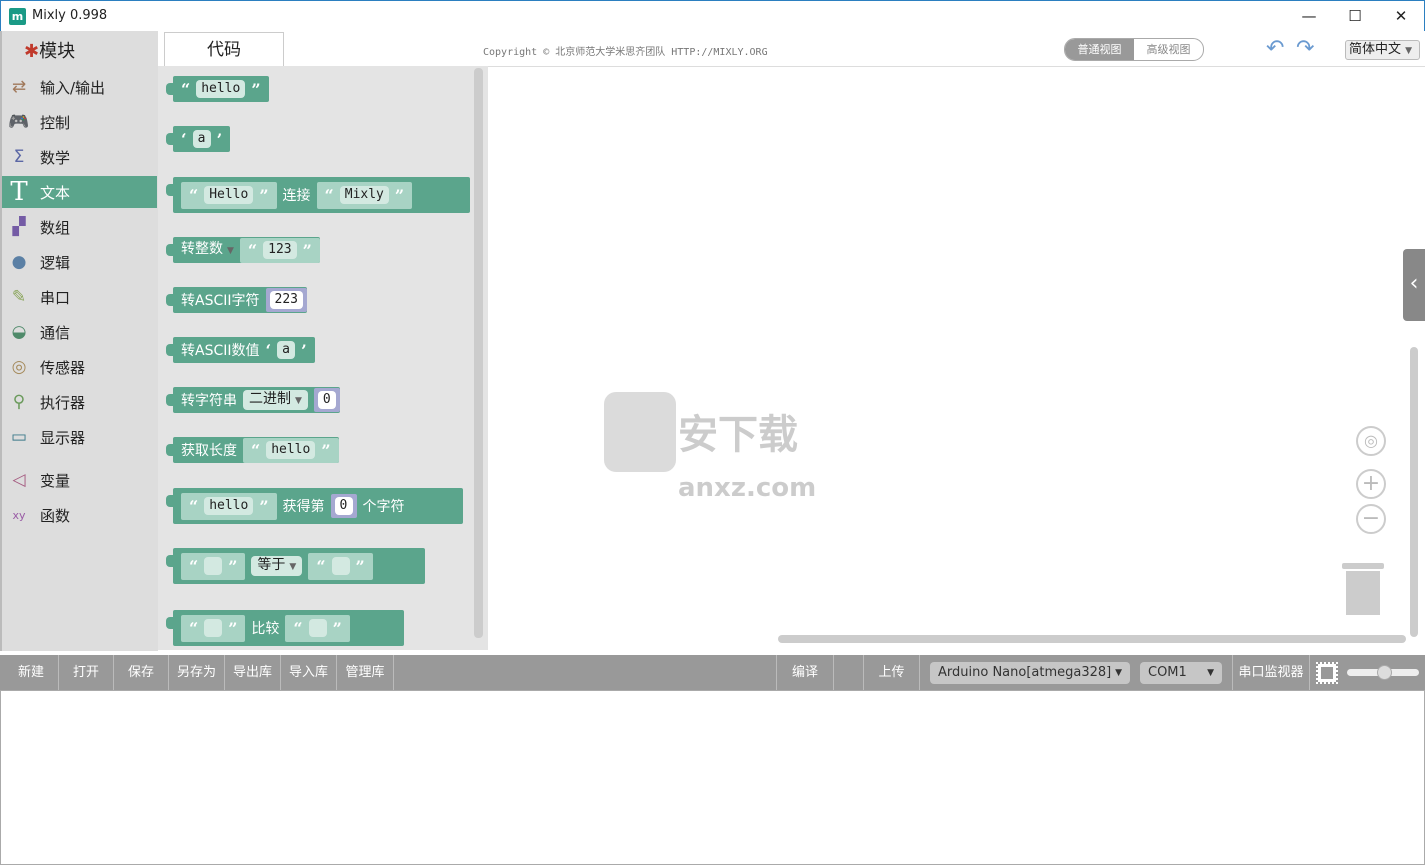  What do you see at coordinates (1167, 672) in the screenshot?
I see `port-value: COM1` at bounding box center [1167, 672].